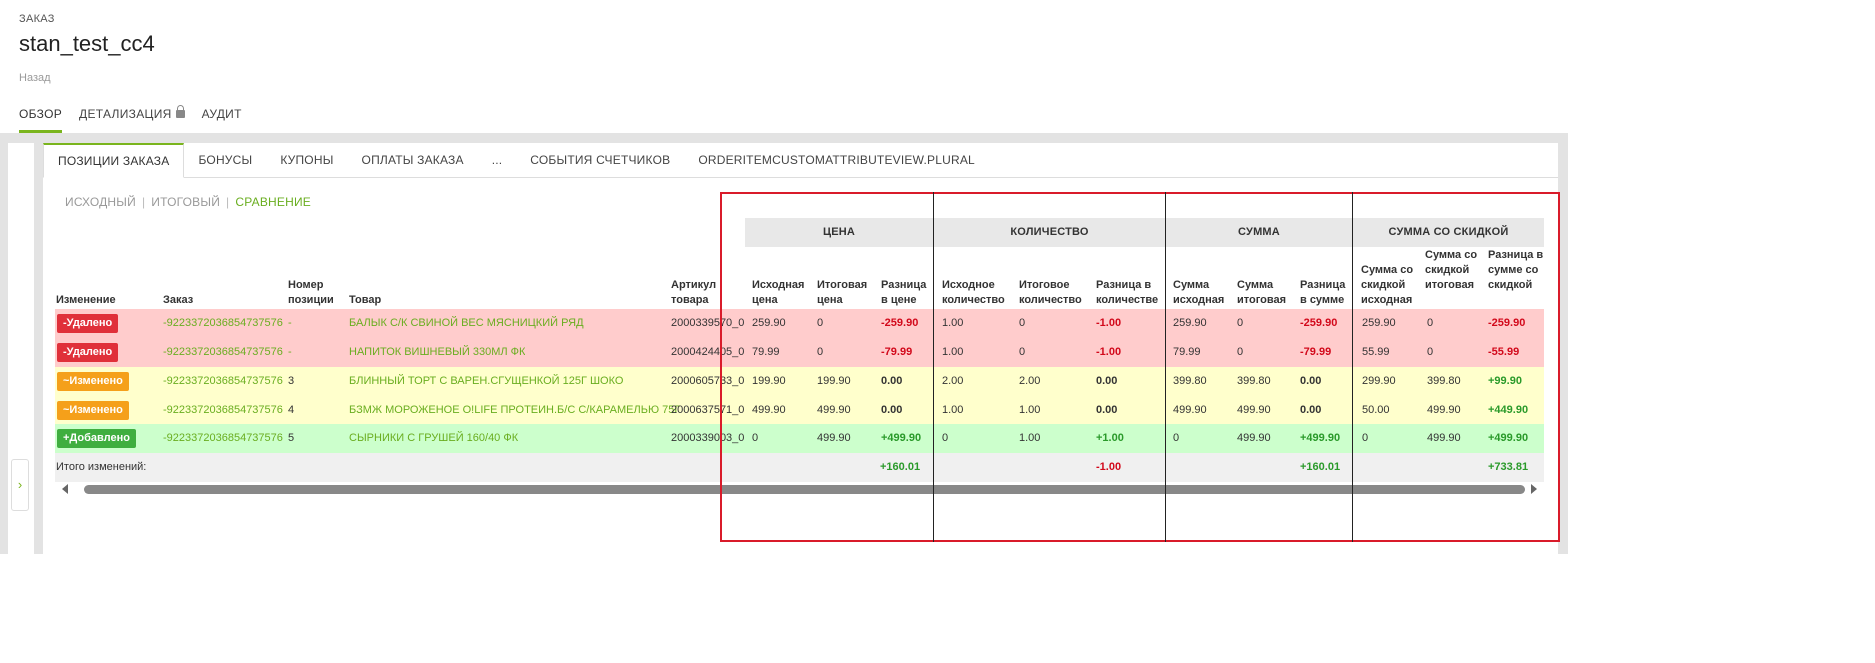 The width and height of the screenshot is (1875, 663). Describe the element at coordinates (1273, 160) in the screenshot. I see `tabs-spacer` at that location.